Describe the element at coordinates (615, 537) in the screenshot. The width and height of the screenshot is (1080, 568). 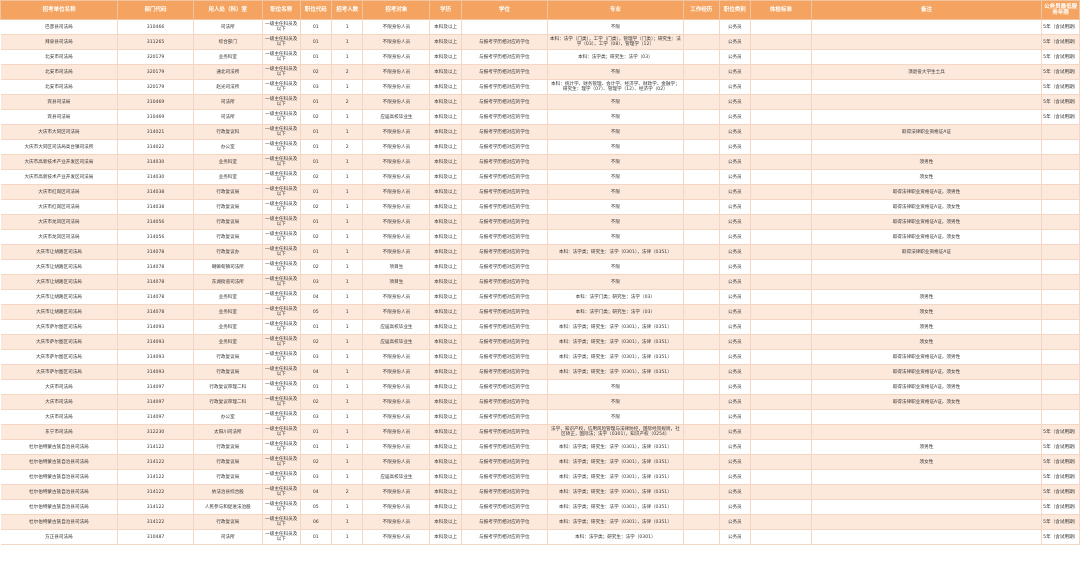
I see `table-cell: 本科：法学类；研究生：法学（0301）` at that location.